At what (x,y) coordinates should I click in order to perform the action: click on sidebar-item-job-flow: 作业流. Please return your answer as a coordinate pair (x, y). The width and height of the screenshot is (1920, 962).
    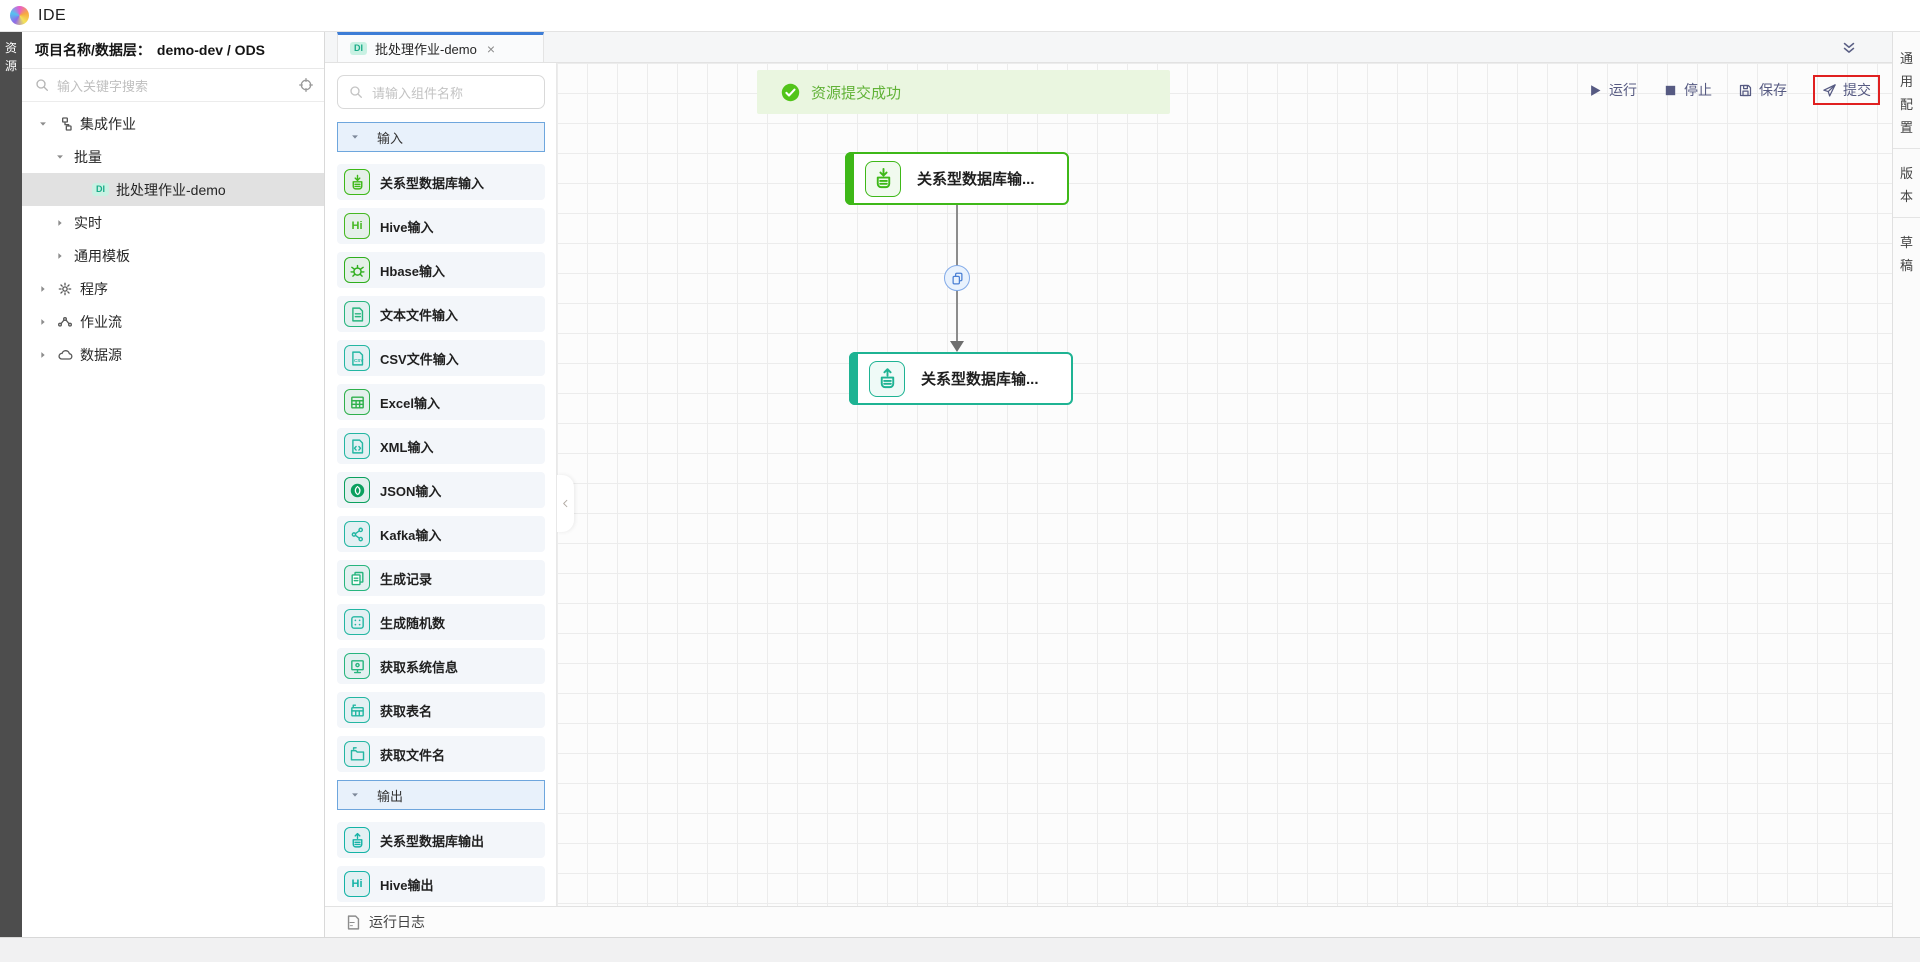
    Looking at the image, I should click on (173, 321).